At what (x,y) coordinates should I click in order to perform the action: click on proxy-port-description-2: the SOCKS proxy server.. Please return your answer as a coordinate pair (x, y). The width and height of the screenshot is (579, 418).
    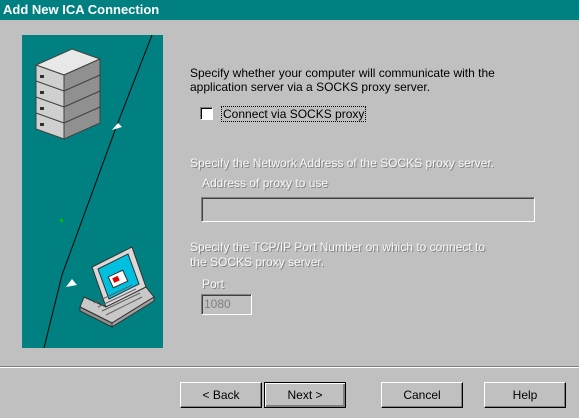
    Looking at the image, I should click on (257, 262).